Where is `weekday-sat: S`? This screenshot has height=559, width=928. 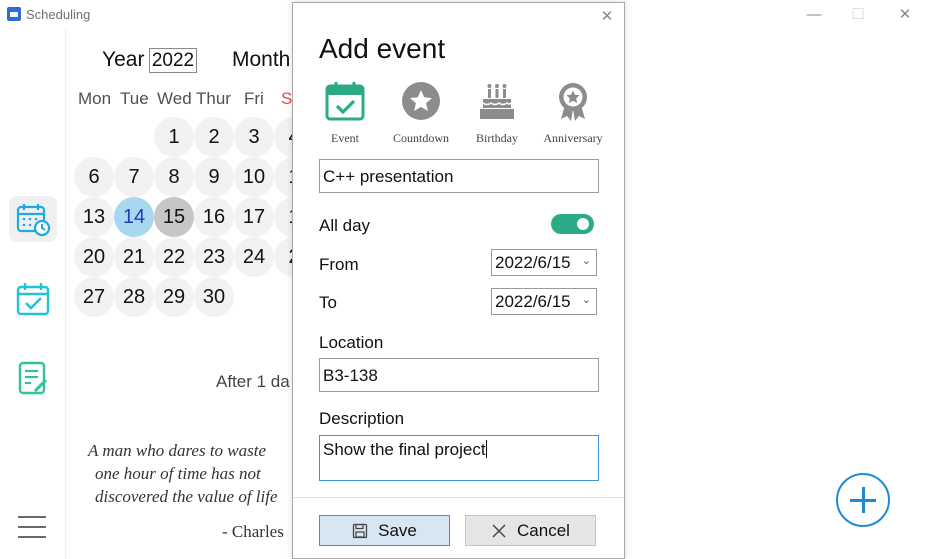 weekday-sat: S is located at coordinates (287, 98).